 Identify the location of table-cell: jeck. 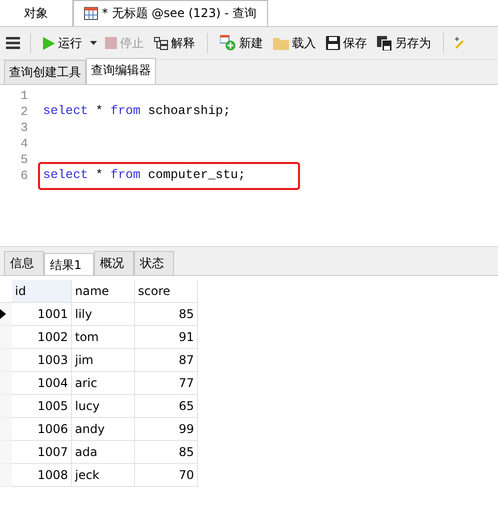
(103, 475).